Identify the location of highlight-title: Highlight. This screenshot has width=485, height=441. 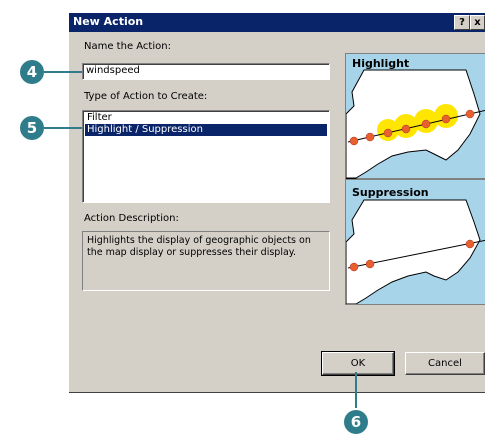
(380, 63).